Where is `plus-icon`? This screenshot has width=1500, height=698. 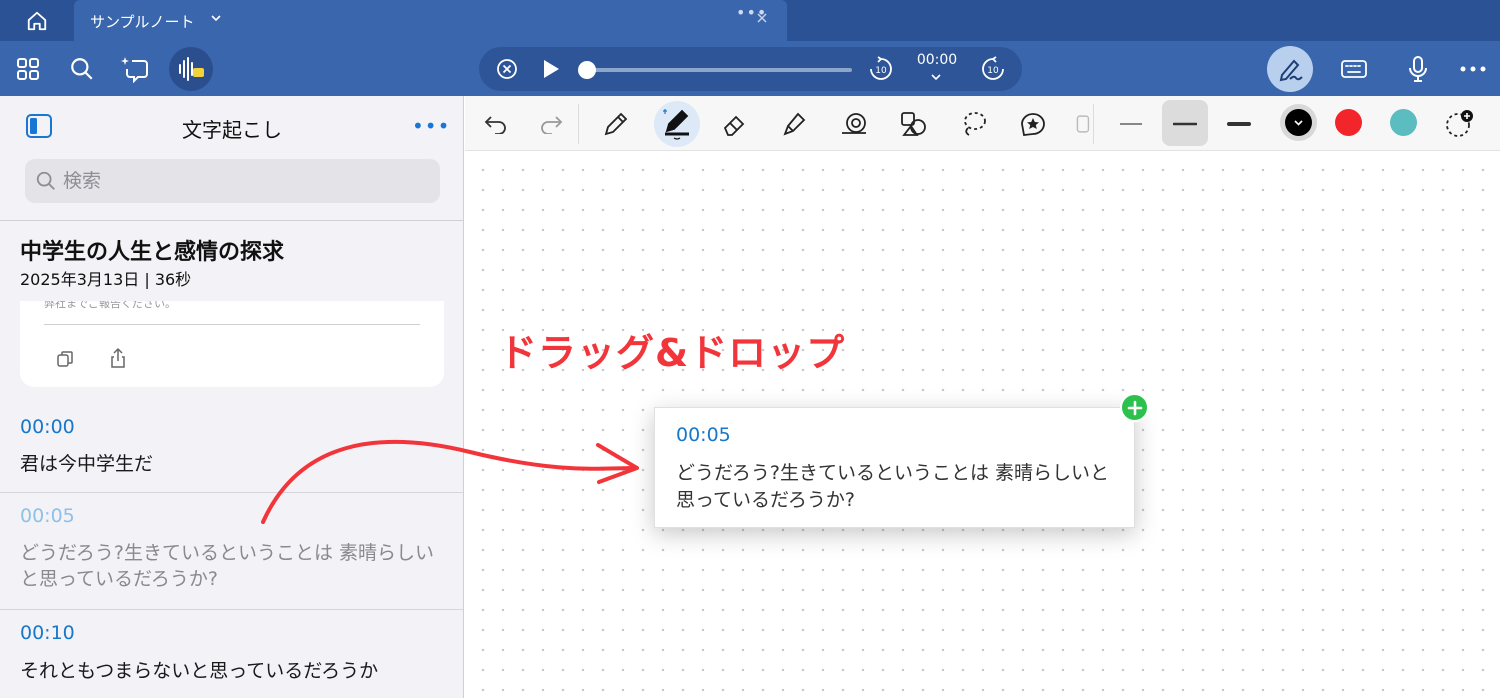
plus-icon is located at coordinates (1134, 407).